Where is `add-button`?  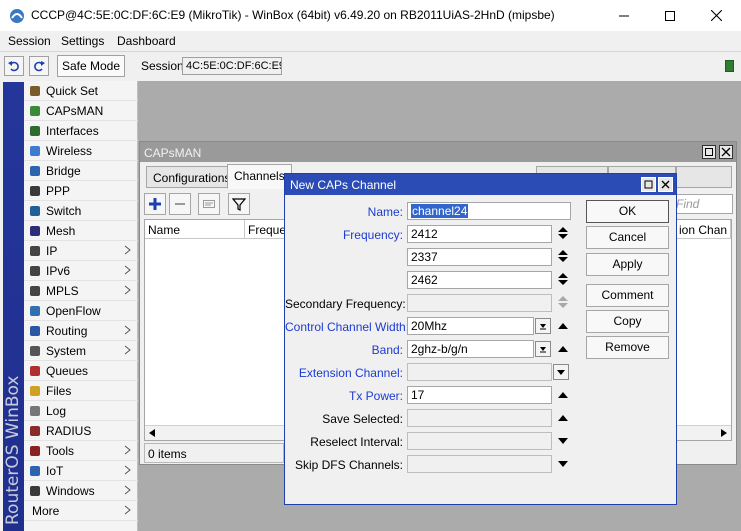
add-button is located at coordinates (155, 204).